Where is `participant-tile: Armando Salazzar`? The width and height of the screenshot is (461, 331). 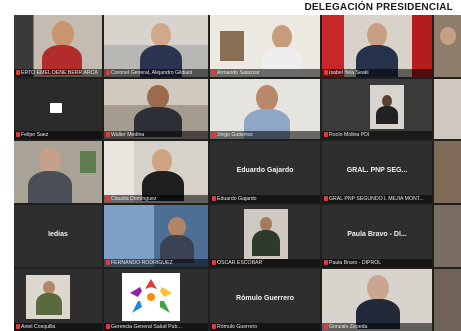
participant-tile: Armando Salazzar is located at coordinates (265, 46).